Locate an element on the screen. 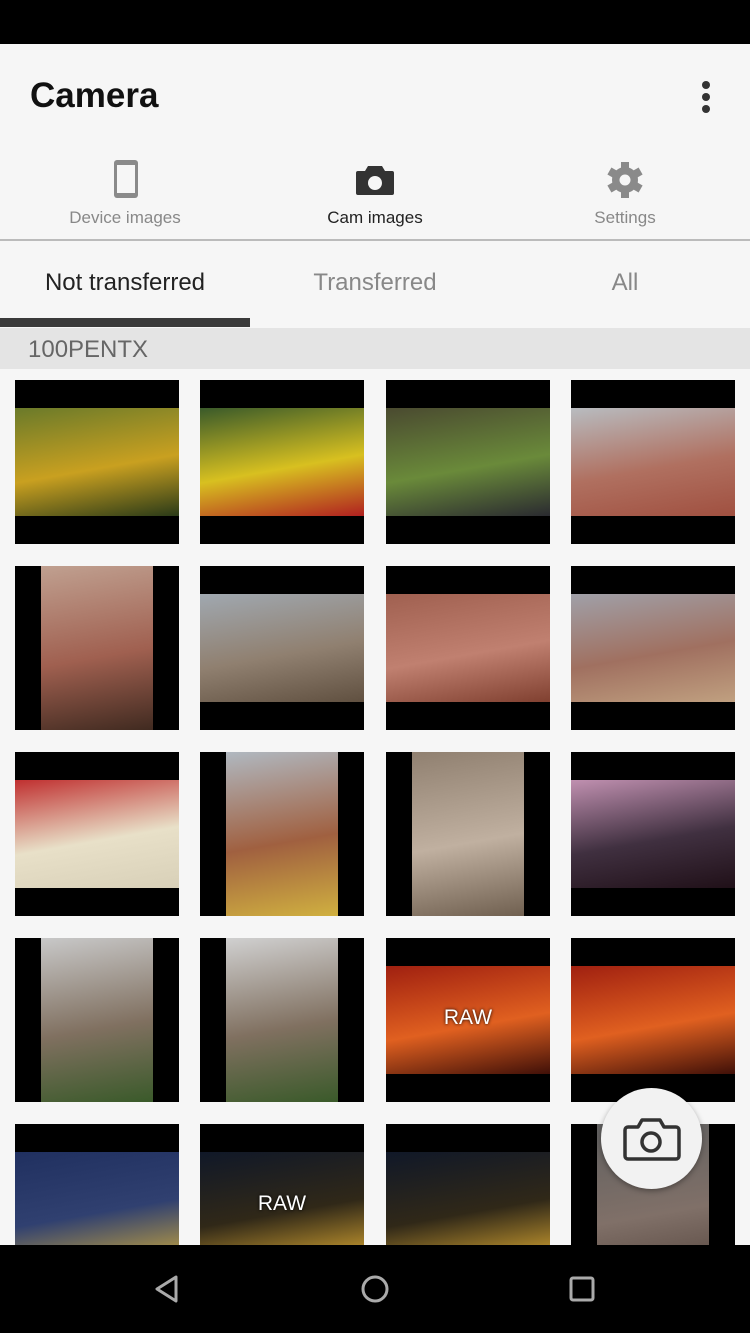 This screenshot has width=750, height=1333. camera-fab-button is located at coordinates (651, 1138).